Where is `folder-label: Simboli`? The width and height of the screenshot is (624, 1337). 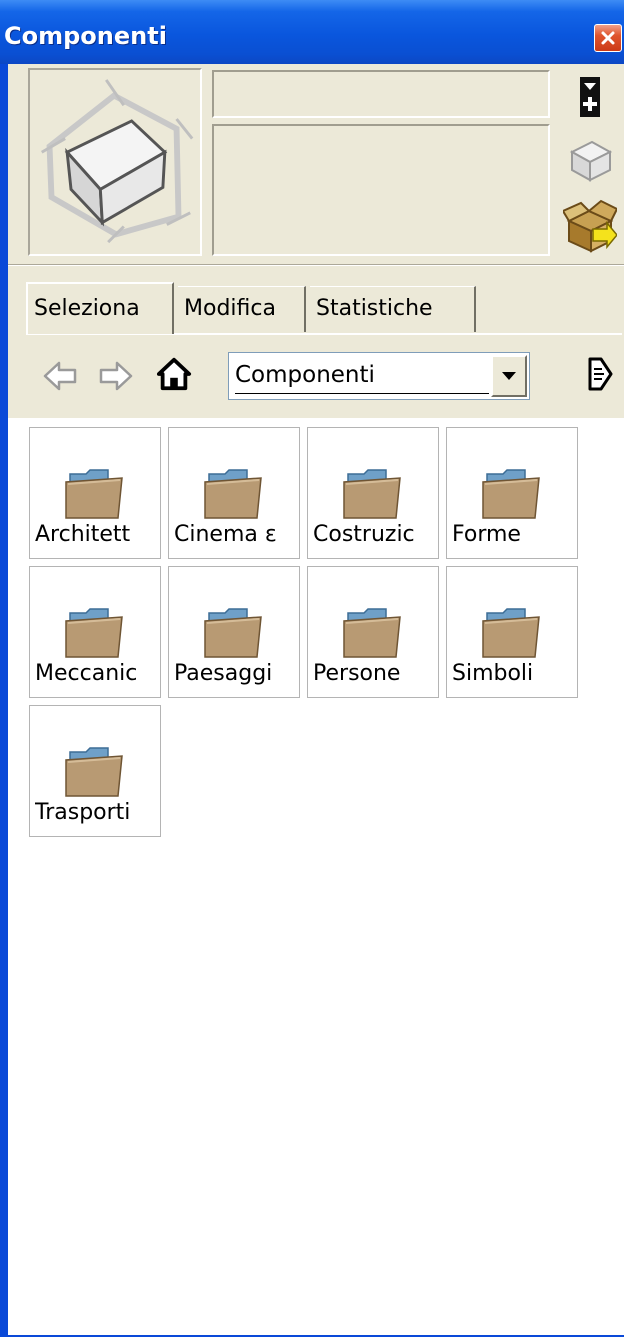
folder-label: Simboli is located at coordinates (493, 673).